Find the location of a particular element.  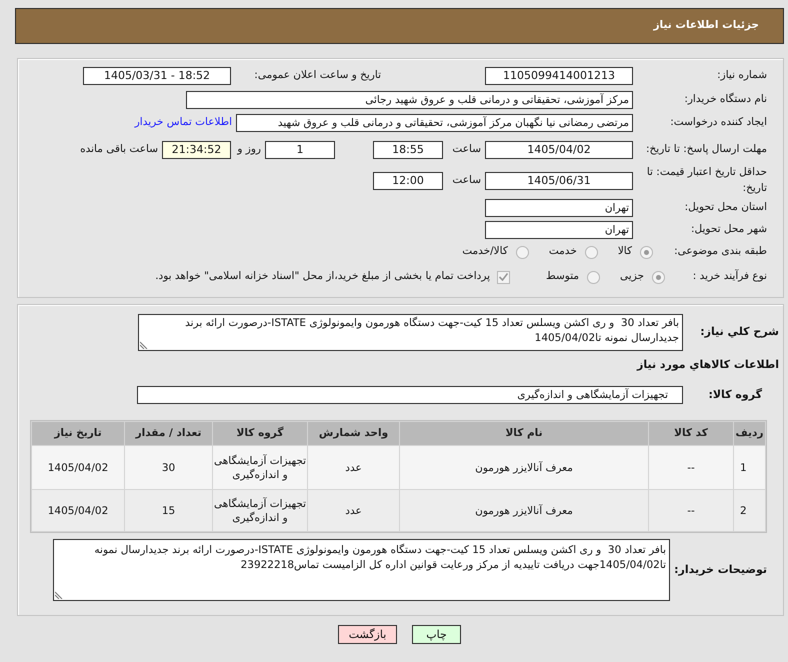

contact-link: اطلاعات تماس خریدار is located at coordinates (183, 122).